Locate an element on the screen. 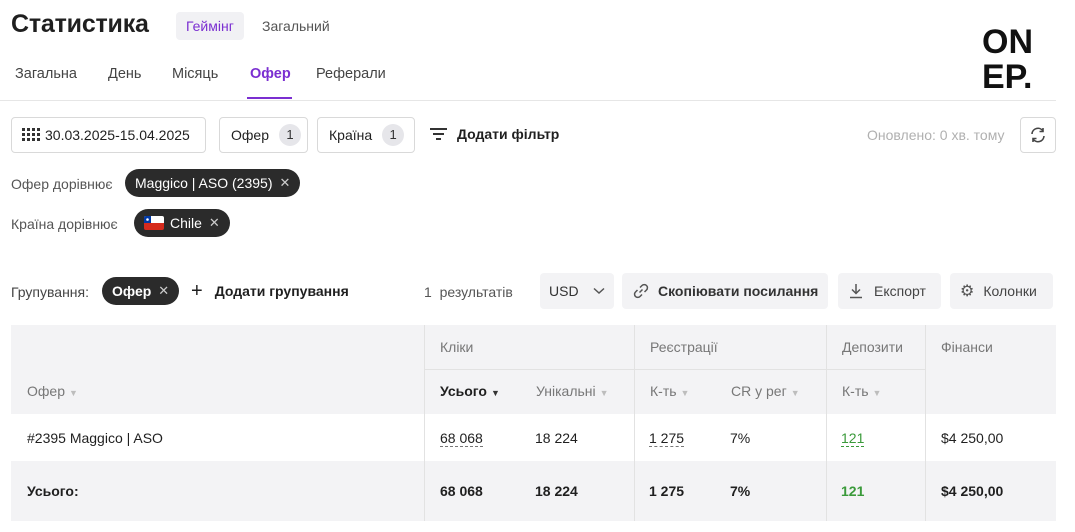 This screenshot has height=532, width=1075. add-grouping-button: + Додати групування is located at coordinates (270, 291).